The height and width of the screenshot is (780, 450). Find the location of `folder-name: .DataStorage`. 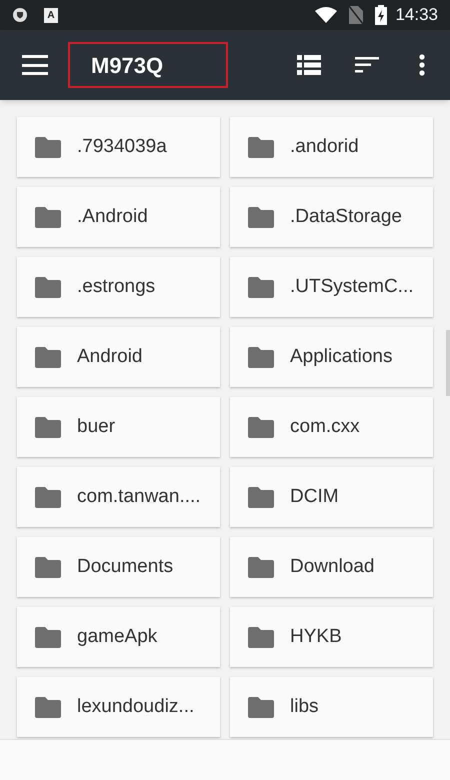

folder-name: .DataStorage is located at coordinates (346, 216).